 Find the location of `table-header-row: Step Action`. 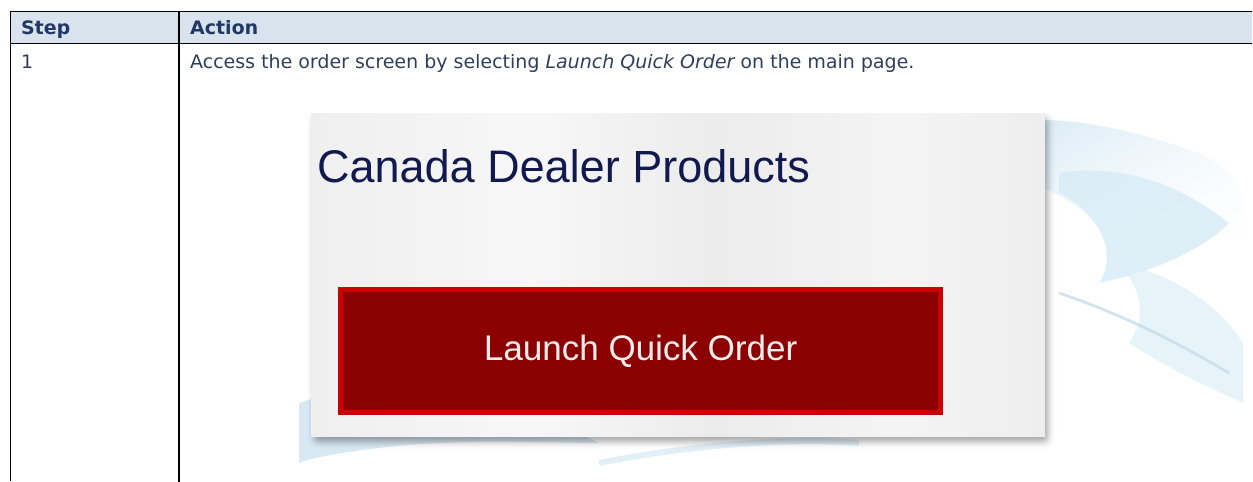

table-header-row: Step Action is located at coordinates (631, 28).